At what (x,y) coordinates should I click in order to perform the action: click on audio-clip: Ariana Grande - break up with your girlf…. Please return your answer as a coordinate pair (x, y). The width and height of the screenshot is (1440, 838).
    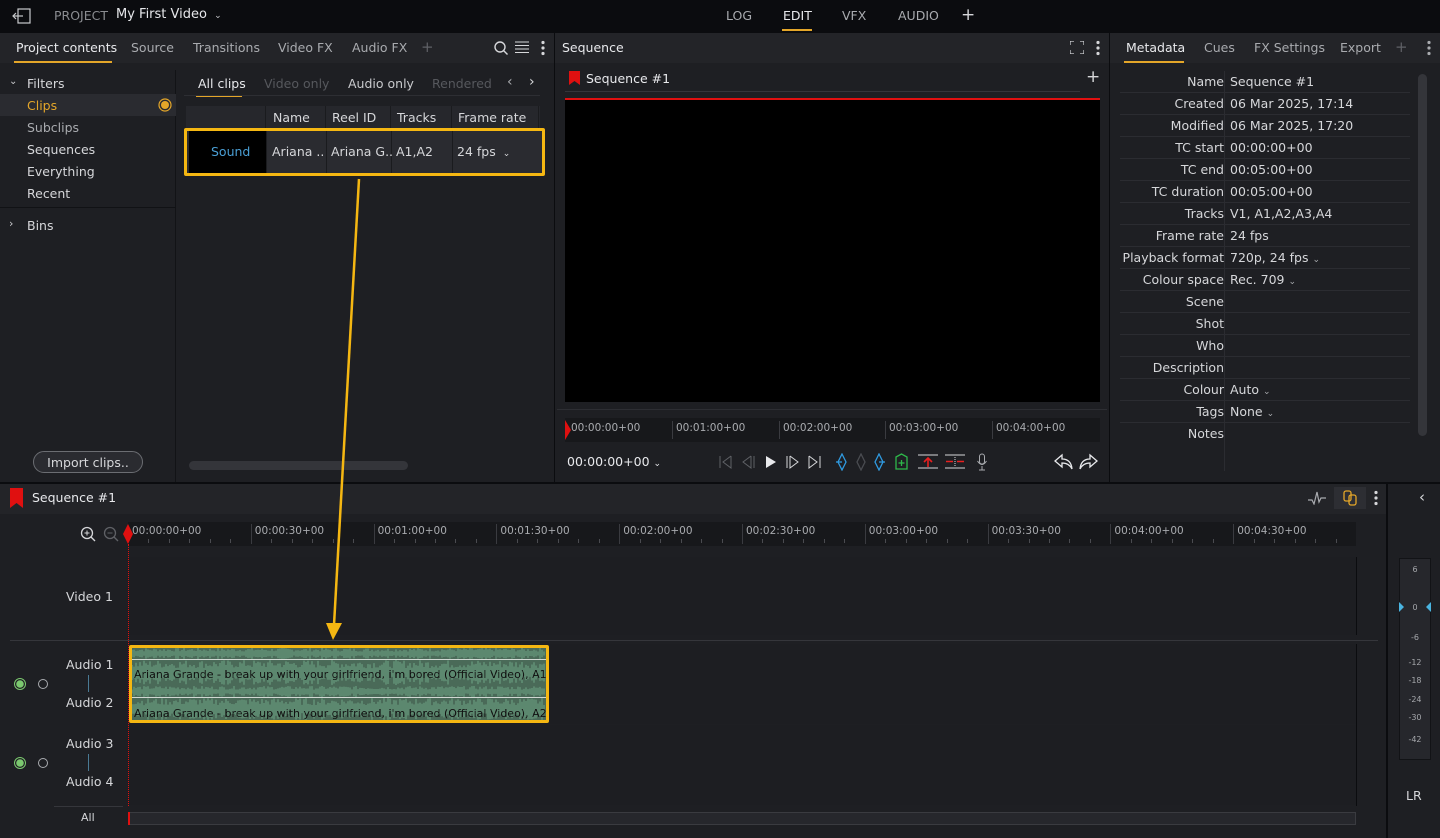
    Looking at the image, I should click on (339, 684).